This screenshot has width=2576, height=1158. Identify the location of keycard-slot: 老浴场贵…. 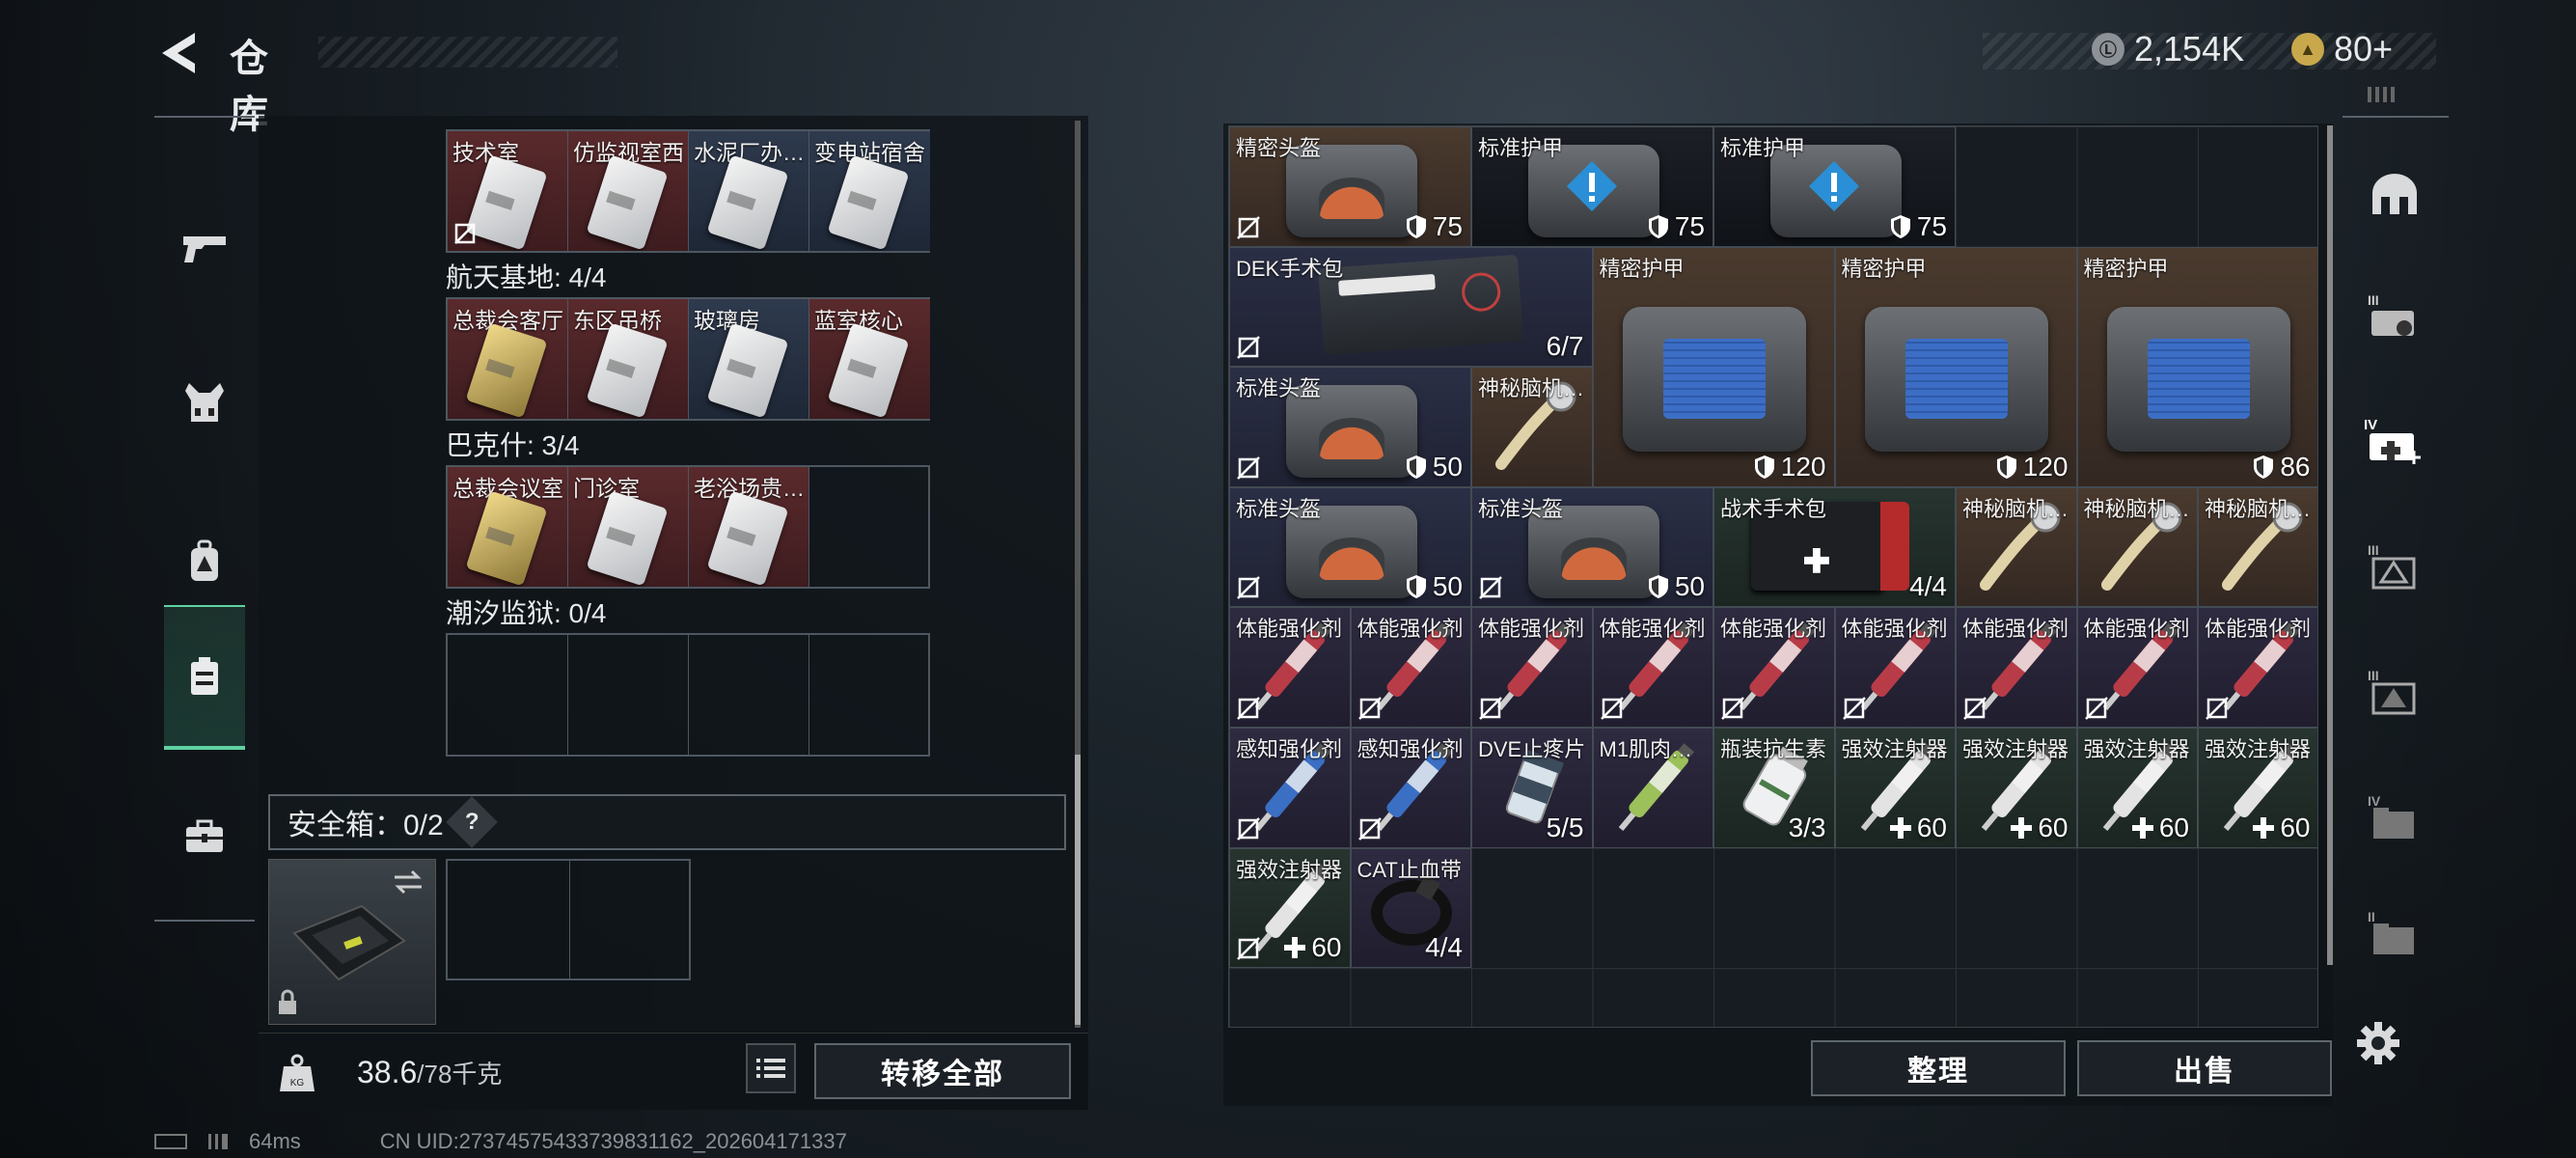
(749, 527).